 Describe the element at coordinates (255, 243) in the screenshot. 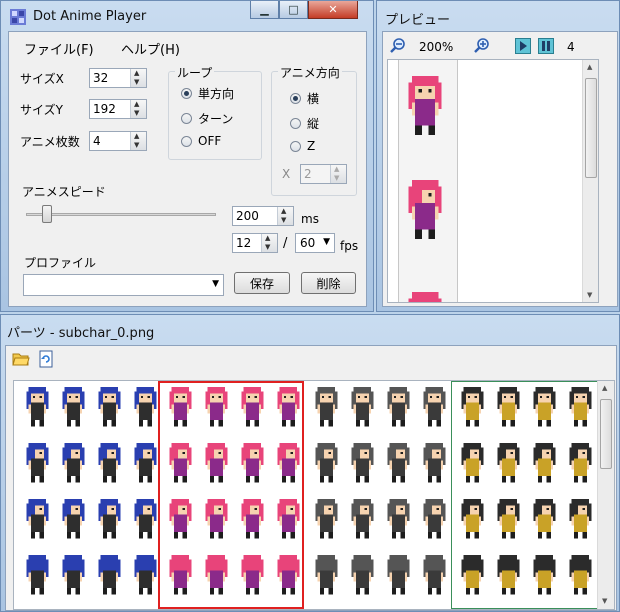

I see `fps-input: 12 ▲ ▼` at that location.